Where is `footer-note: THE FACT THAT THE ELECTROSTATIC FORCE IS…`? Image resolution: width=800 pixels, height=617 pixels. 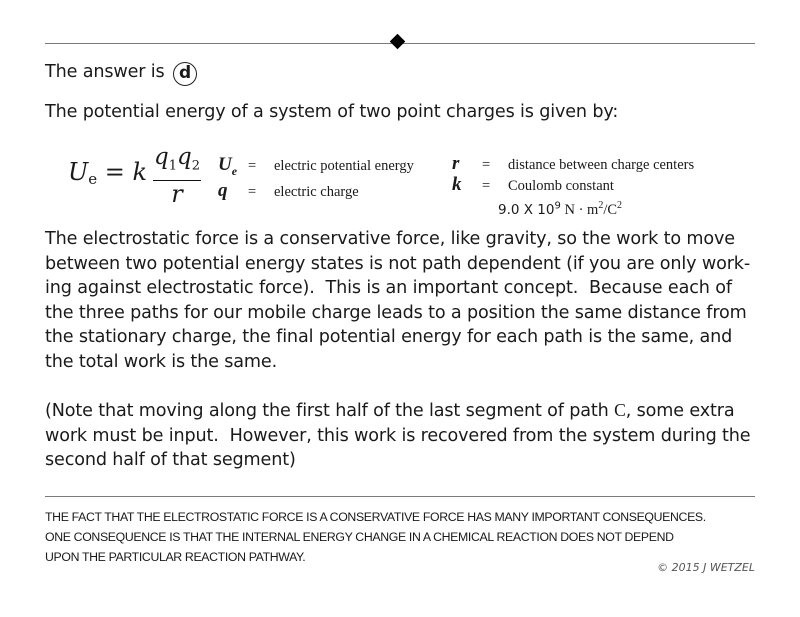 footer-note: THE FACT THAT THE ELECTROSTATIC FORCE IS… is located at coordinates (405, 537).